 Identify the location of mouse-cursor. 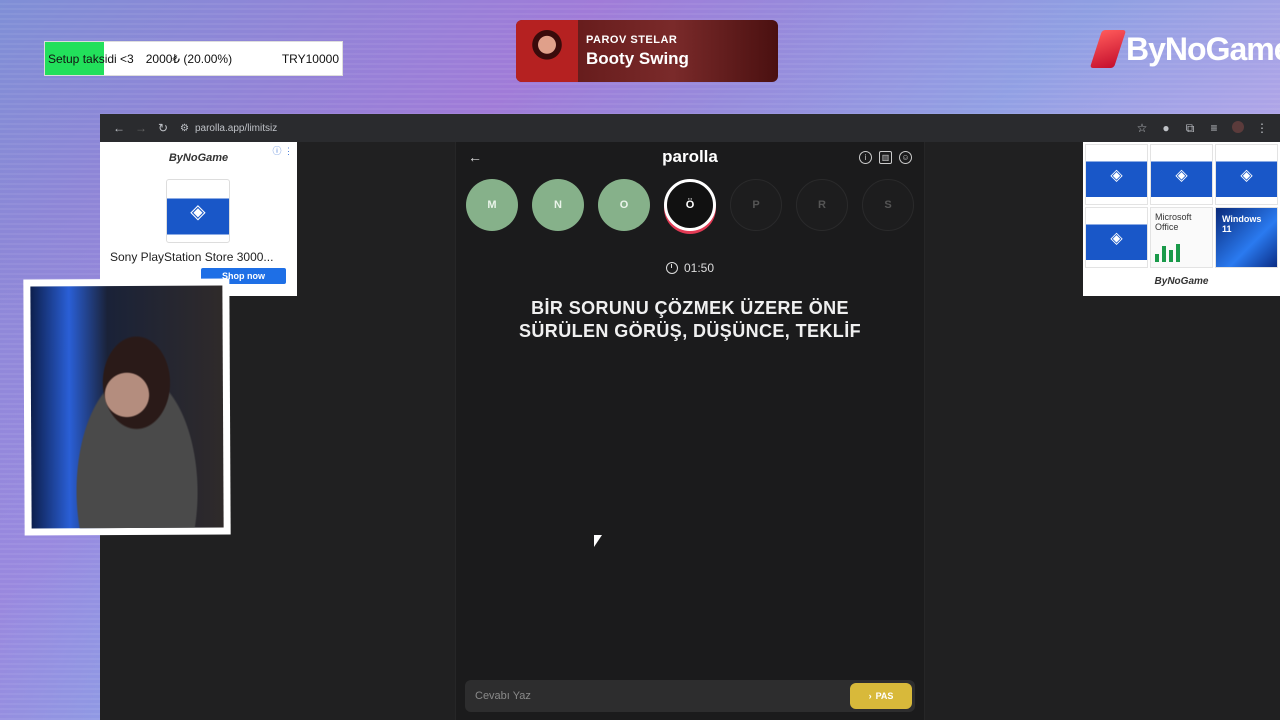
(598, 541).